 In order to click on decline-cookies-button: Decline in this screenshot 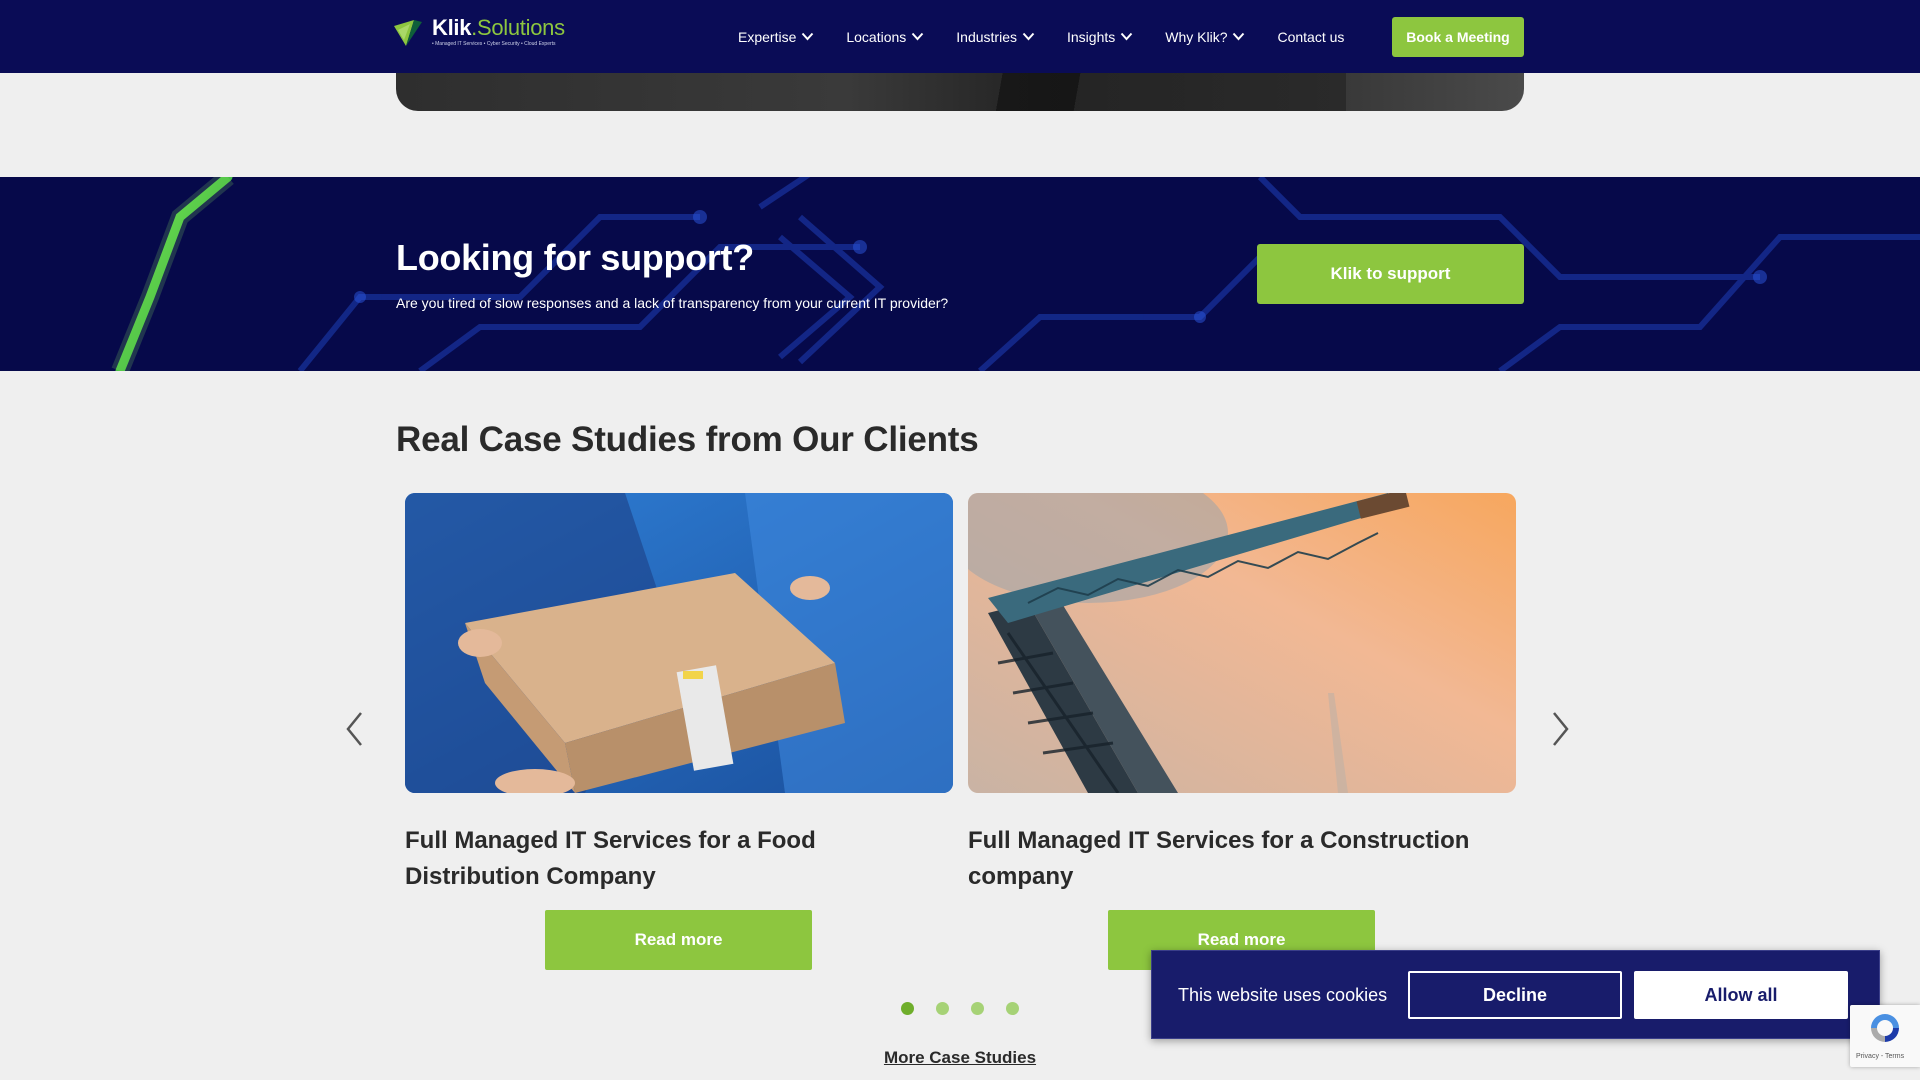, I will do `click(1515, 995)`.